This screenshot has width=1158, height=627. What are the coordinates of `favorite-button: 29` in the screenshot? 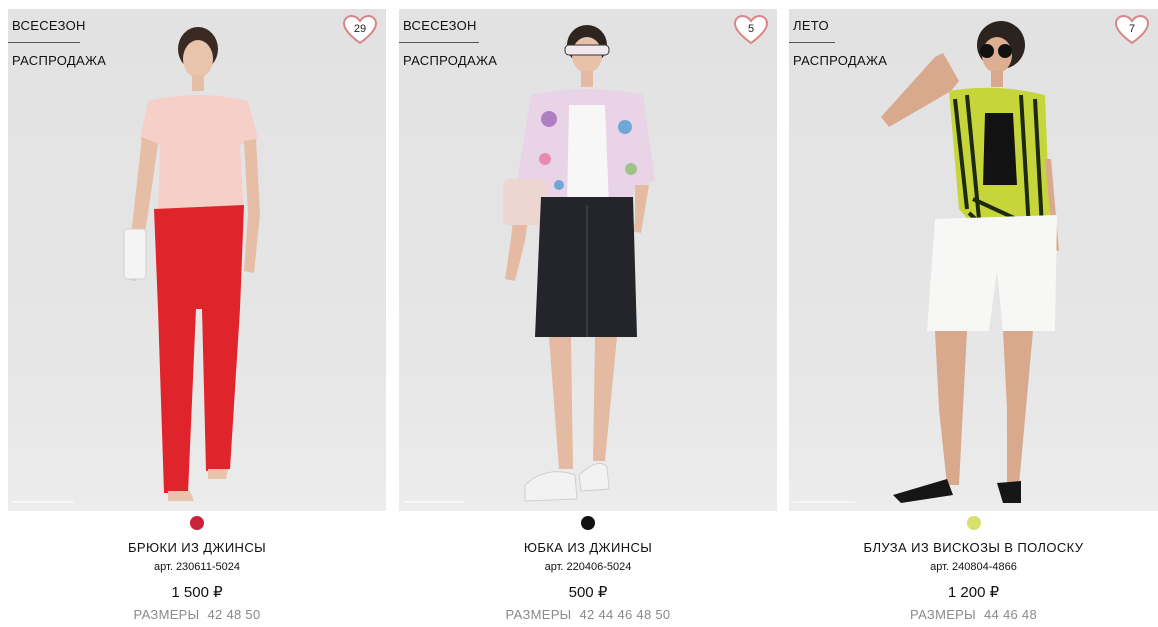 It's located at (360, 30).